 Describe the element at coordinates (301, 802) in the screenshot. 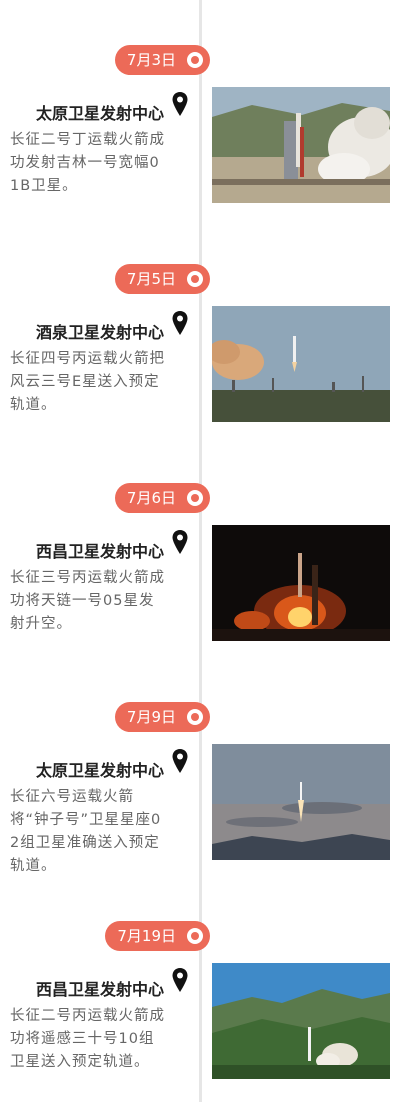

I see `dusk-launch-photo` at that location.